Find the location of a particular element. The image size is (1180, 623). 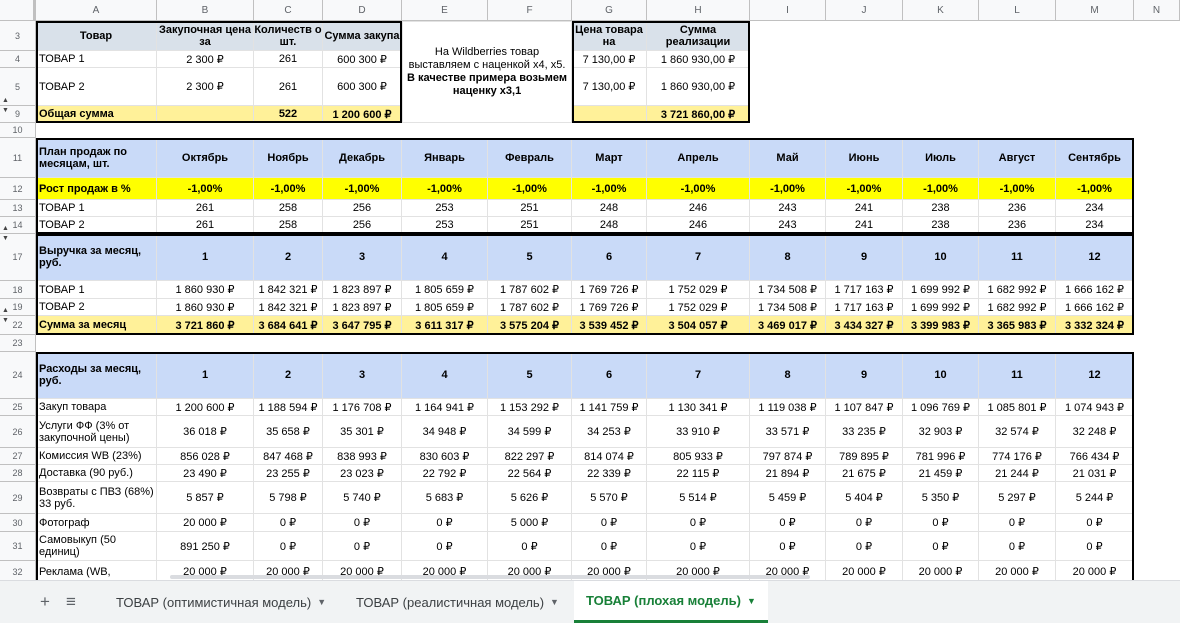

column-header: G is located at coordinates (609, 10).